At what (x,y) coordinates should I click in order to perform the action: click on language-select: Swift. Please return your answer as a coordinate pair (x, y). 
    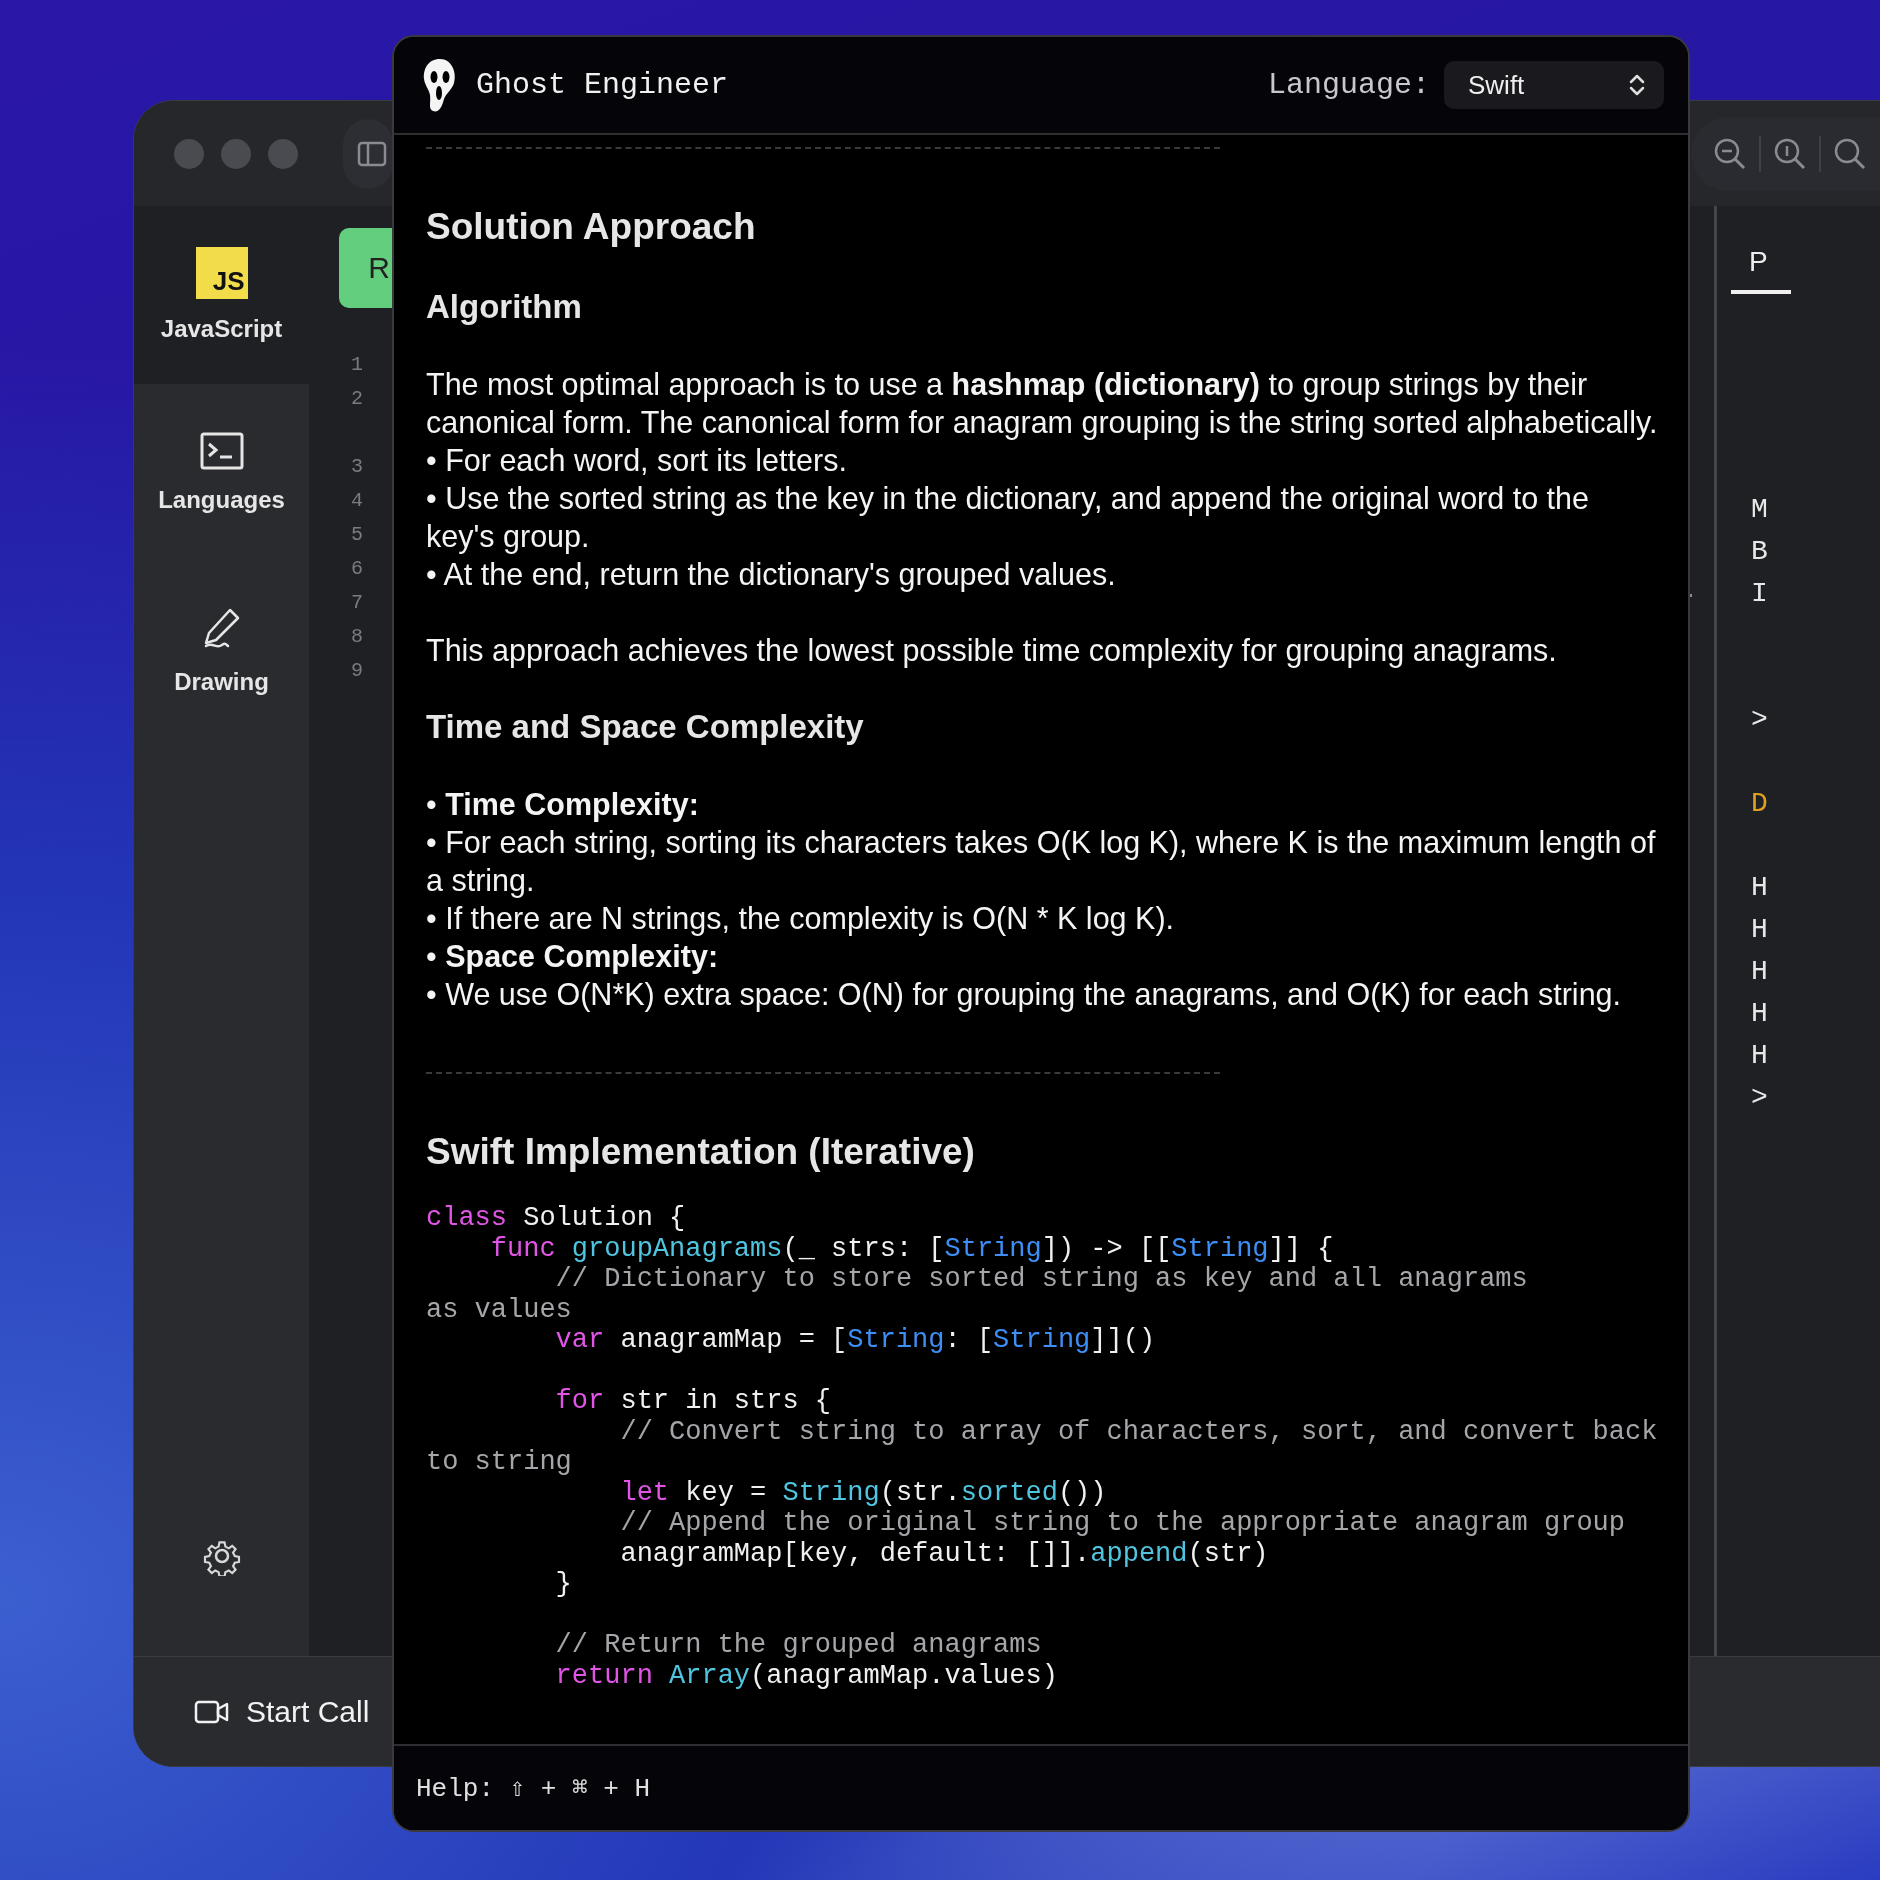
    Looking at the image, I should click on (1554, 85).